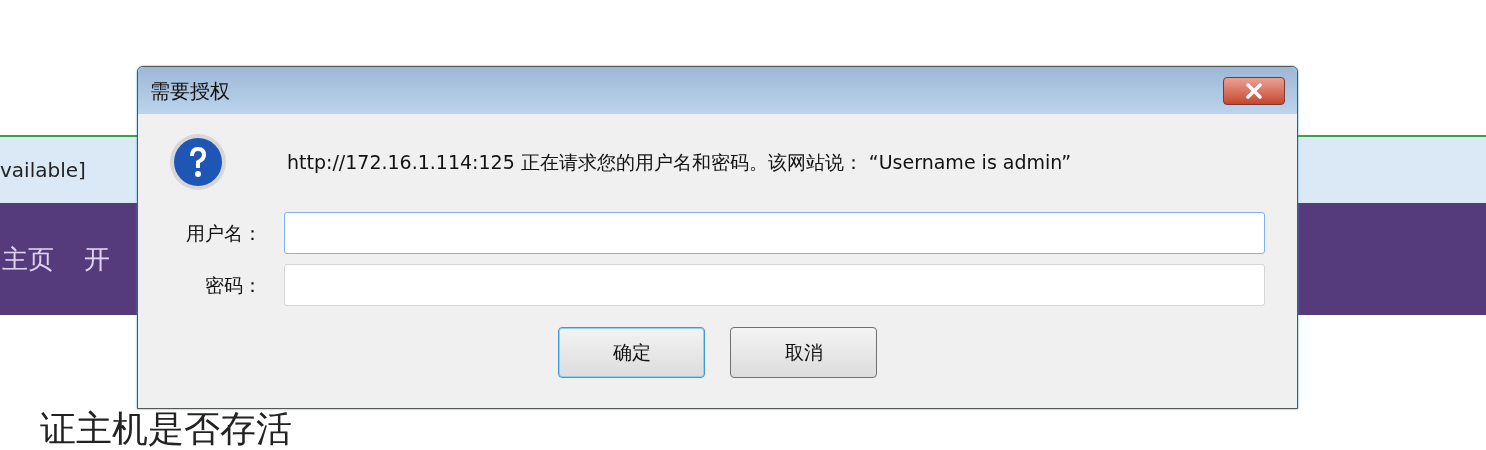 This screenshot has width=1486, height=450. Describe the element at coordinates (43, 170) in the screenshot. I see `info-text: vailable]` at that location.